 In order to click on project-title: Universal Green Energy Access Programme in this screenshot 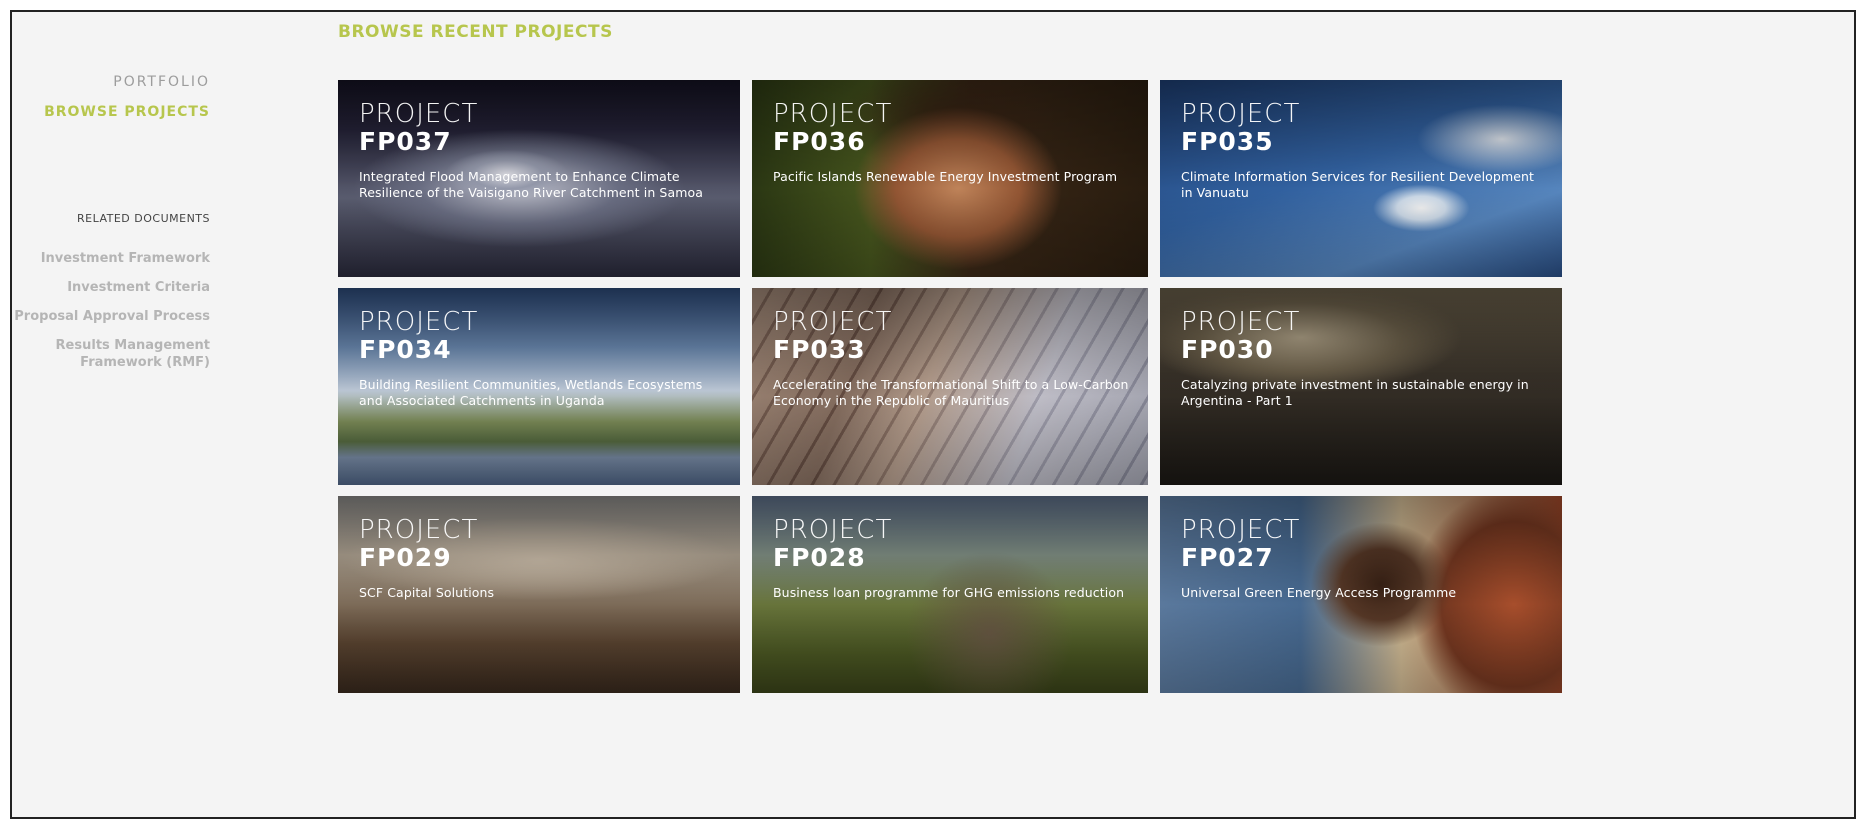, I will do `click(1319, 592)`.